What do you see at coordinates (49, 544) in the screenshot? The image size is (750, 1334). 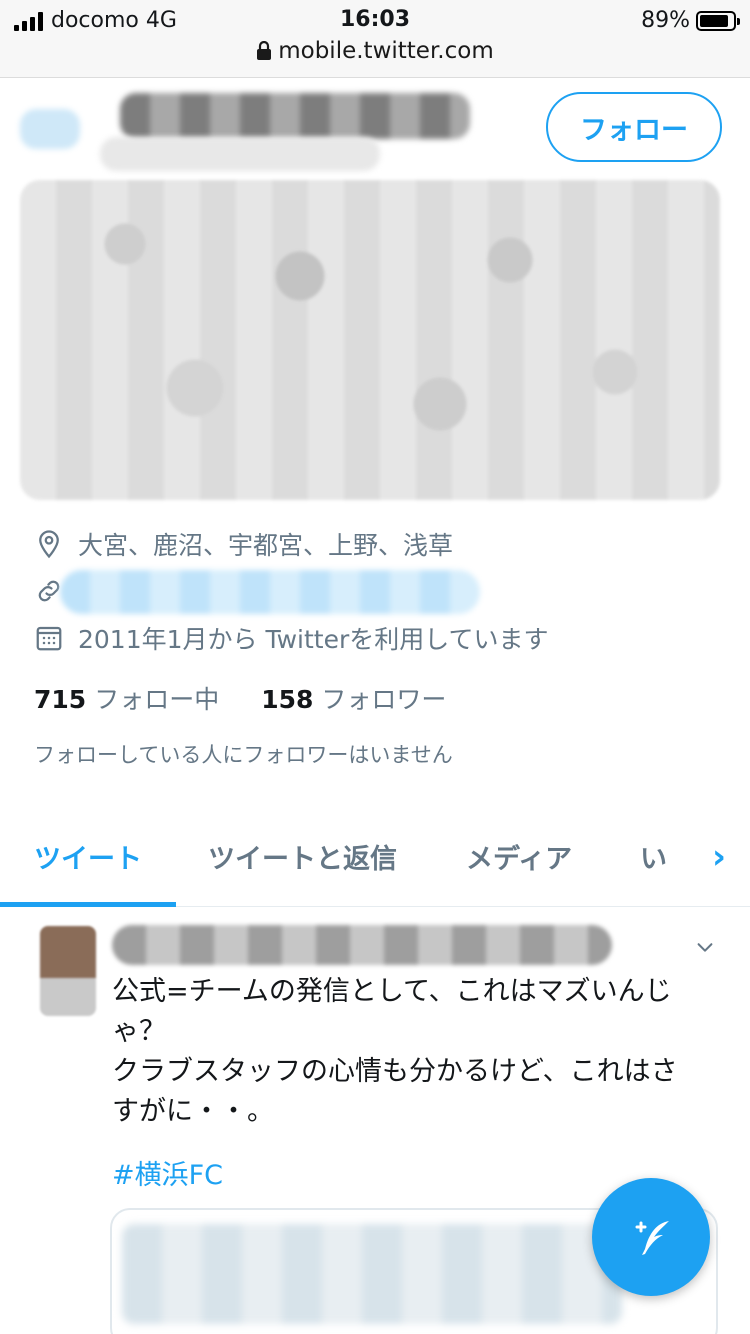 I see `map-pin-icon` at bounding box center [49, 544].